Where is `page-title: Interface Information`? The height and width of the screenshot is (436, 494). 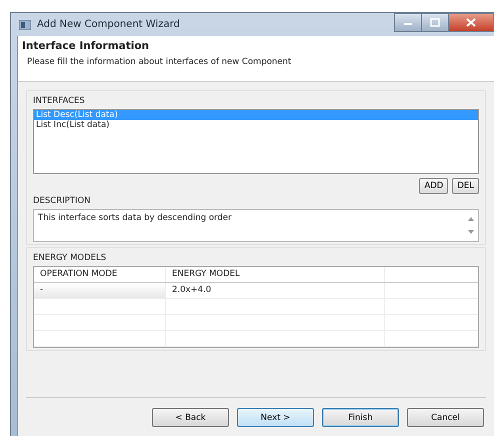
page-title: Interface Information is located at coordinates (86, 46).